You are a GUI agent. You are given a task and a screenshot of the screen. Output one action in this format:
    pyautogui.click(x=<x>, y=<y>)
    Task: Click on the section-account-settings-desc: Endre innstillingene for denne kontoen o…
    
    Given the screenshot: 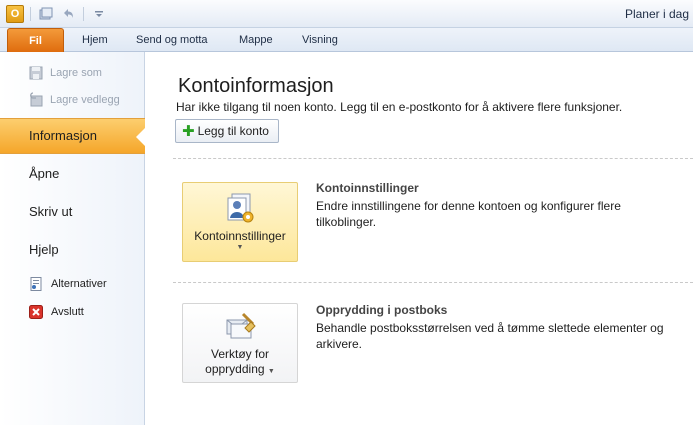 What is the action you would take?
    pyautogui.click(x=468, y=214)
    